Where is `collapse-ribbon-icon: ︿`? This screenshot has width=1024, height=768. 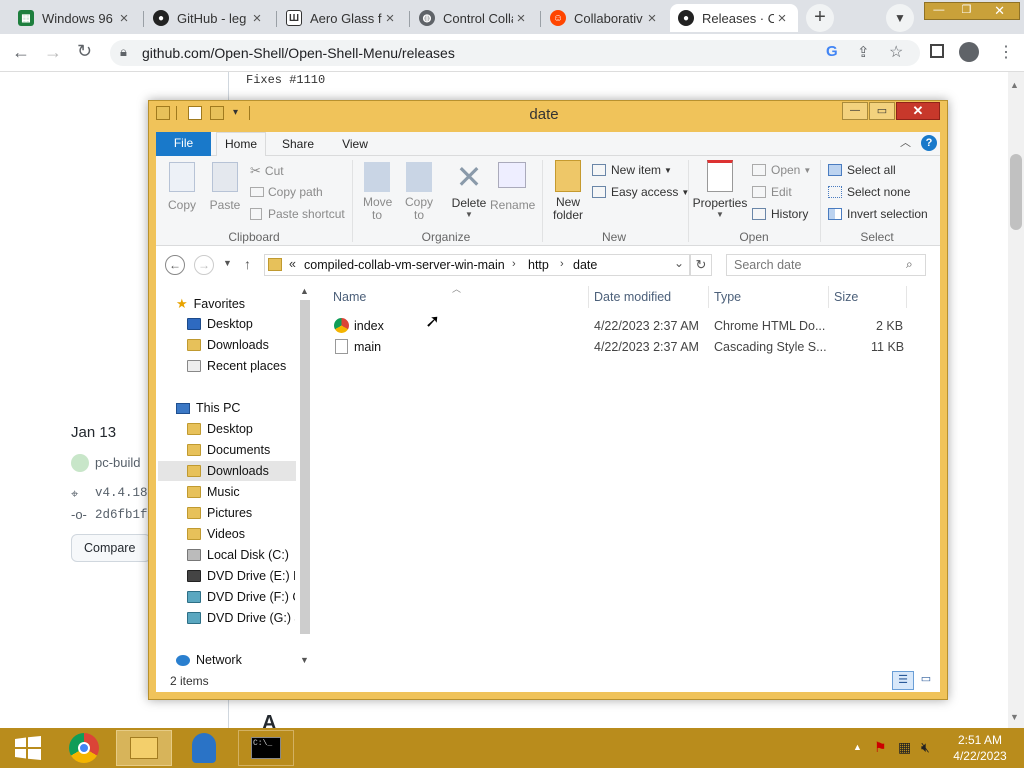 collapse-ribbon-icon: ︿ is located at coordinates (905, 142).